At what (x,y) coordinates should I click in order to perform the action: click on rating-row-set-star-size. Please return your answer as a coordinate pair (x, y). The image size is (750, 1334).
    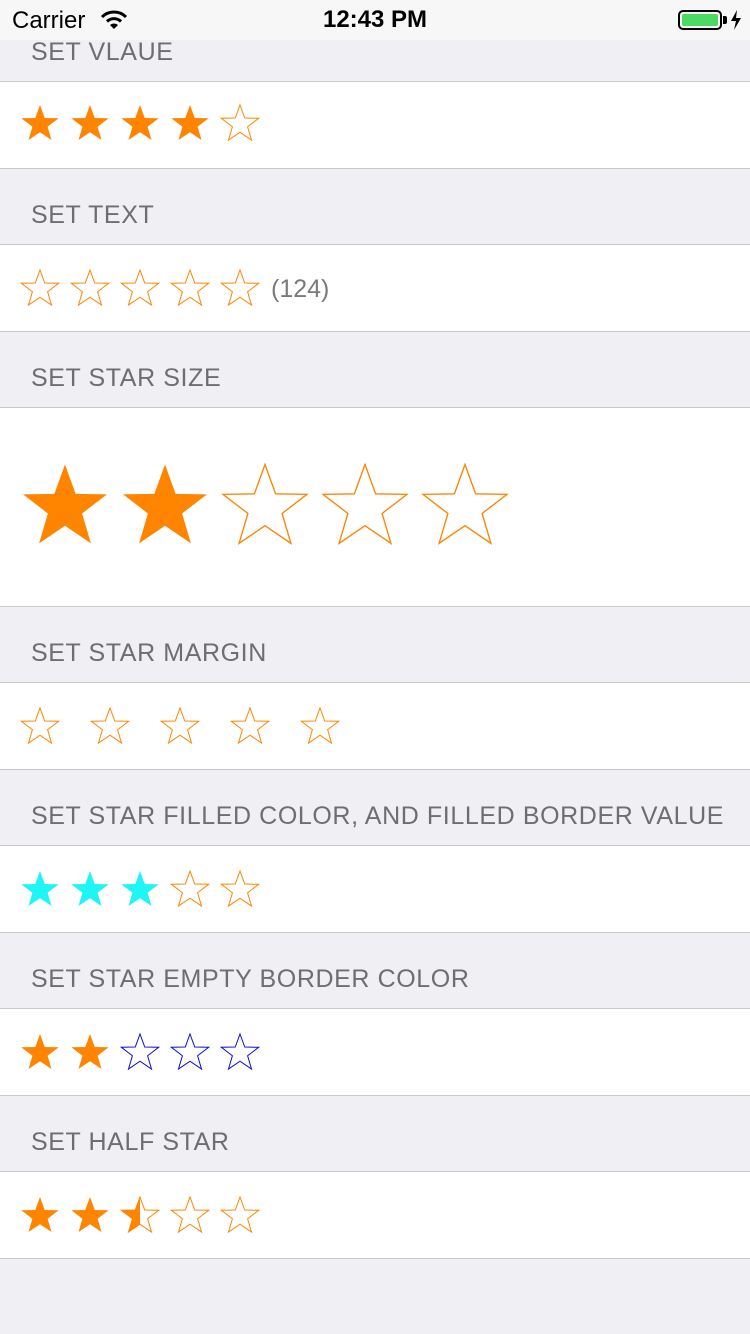
    Looking at the image, I should click on (375, 507).